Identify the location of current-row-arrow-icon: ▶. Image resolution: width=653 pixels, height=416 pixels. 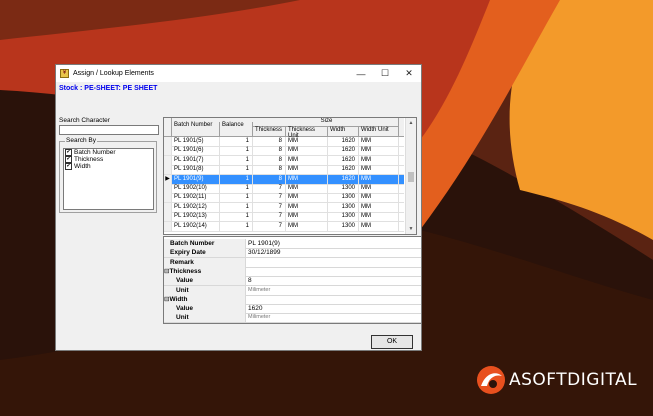
(168, 179).